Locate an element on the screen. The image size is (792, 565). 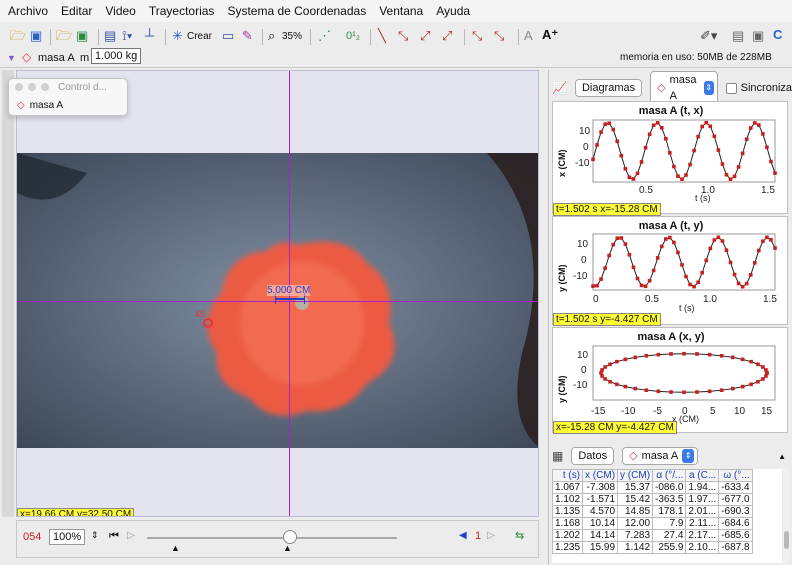
table-cell: 1.102 is located at coordinates (568, 499).